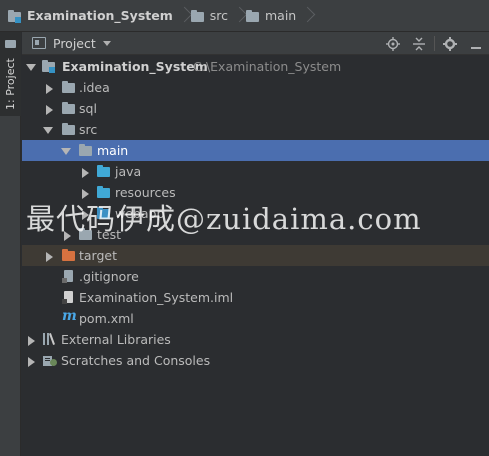  Describe the element at coordinates (69, 316) in the screenshot. I see `maven-icon: m` at that location.